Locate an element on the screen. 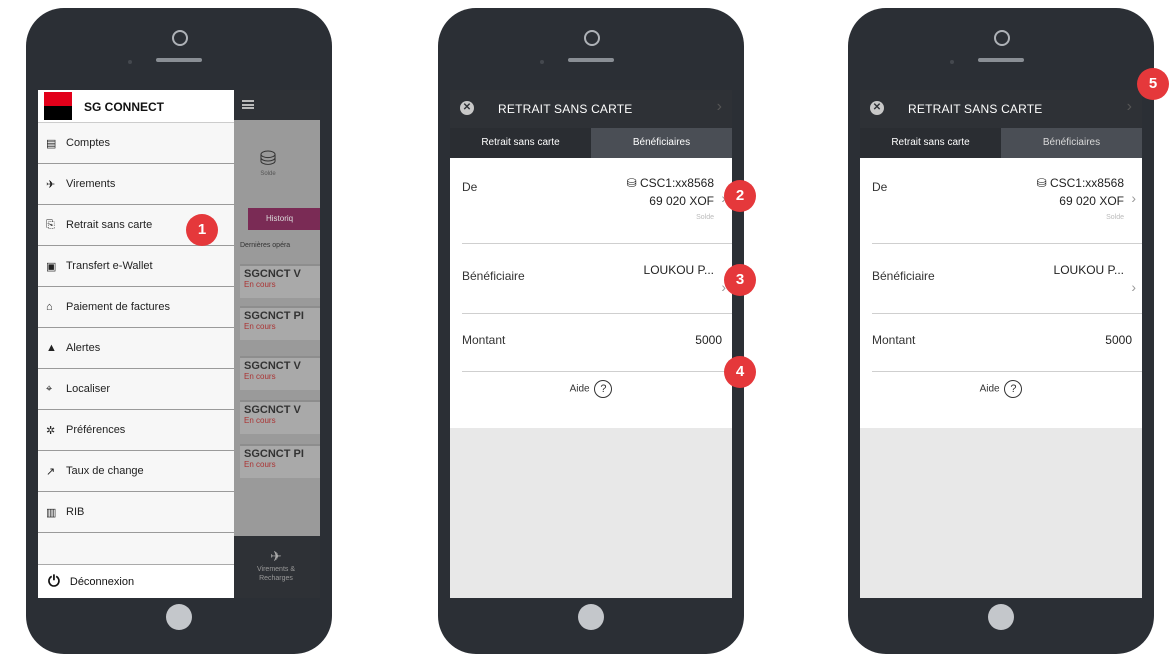 The width and height of the screenshot is (1170, 662). amount-value: 5000 is located at coordinates (1118, 340).